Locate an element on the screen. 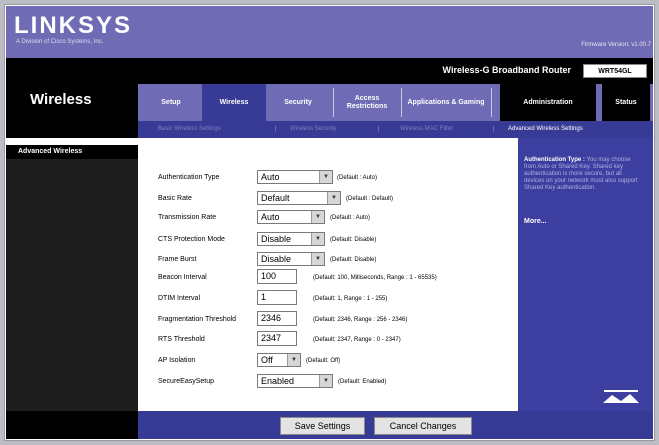  cancel-changes-button: Cancel Changes is located at coordinates (423, 426).